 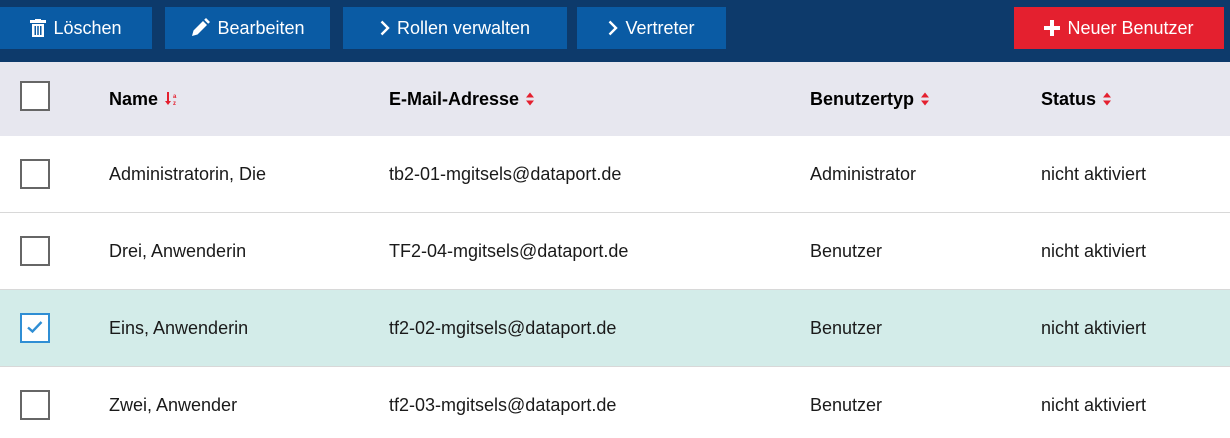 I want to click on edit-button-label: Bearbeiten, so click(x=261, y=27).